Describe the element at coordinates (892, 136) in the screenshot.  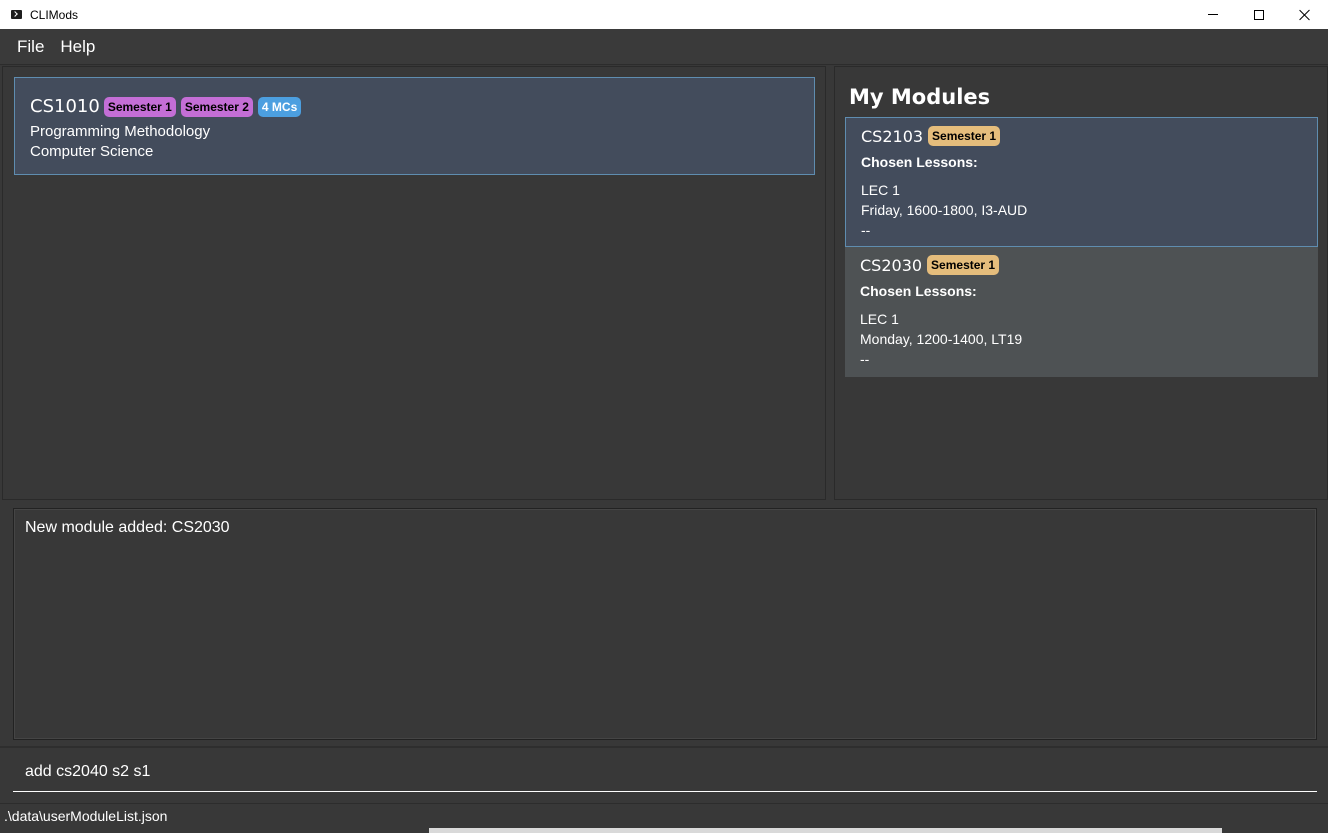
I see `user-module-code: CS2103` at that location.